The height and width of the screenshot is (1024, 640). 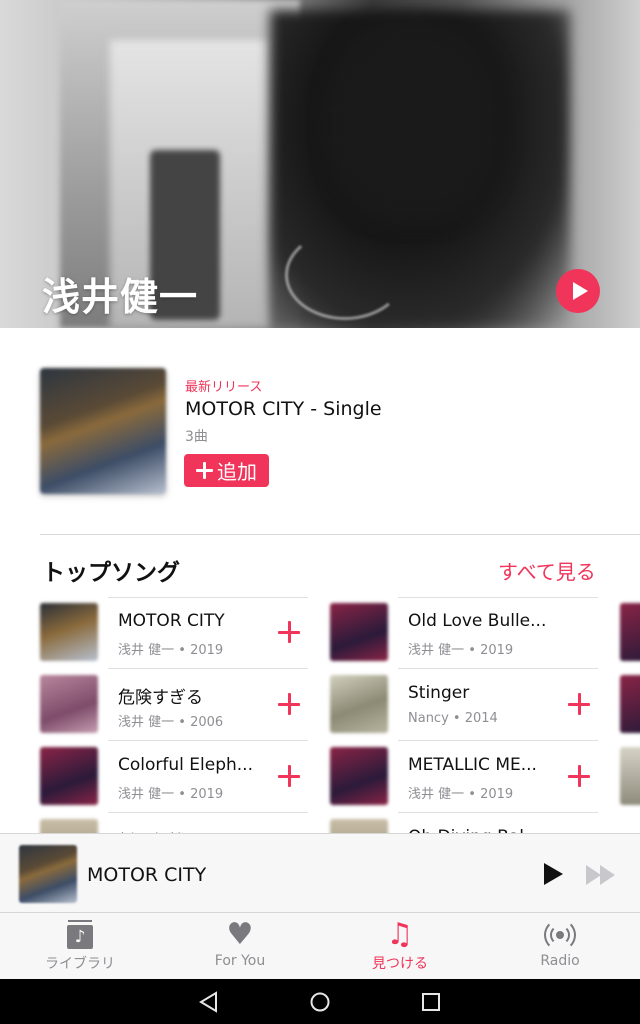 What do you see at coordinates (240, 961) in the screenshot?
I see `tab-label: For You` at bounding box center [240, 961].